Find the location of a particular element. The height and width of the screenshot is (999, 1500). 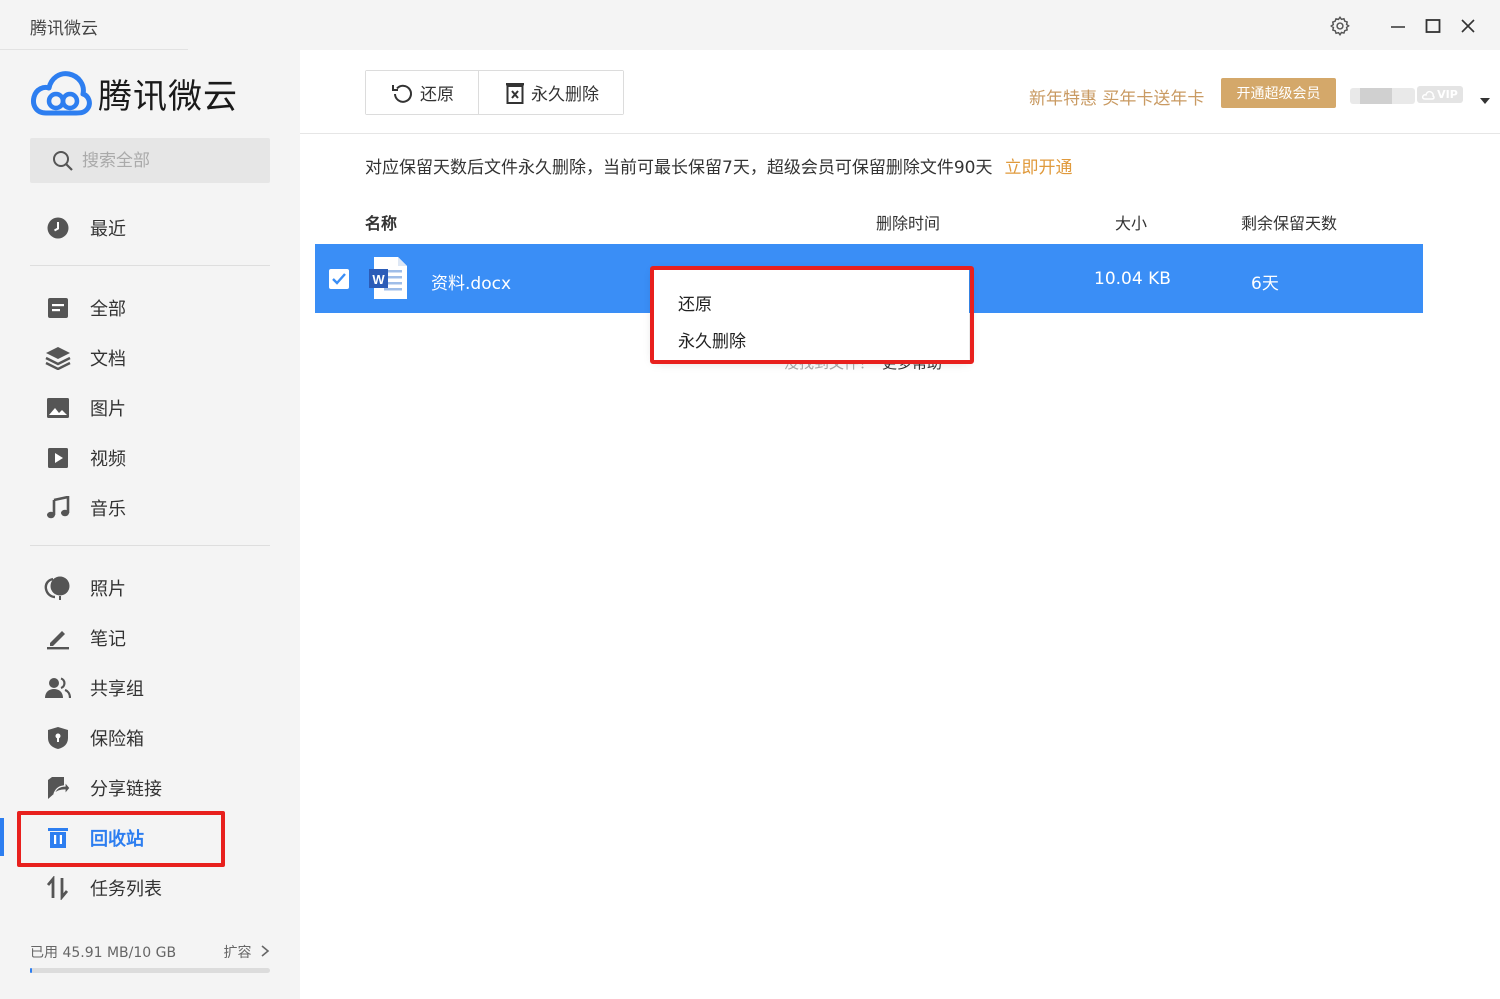

row-checkbox is located at coordinates (339, 279).